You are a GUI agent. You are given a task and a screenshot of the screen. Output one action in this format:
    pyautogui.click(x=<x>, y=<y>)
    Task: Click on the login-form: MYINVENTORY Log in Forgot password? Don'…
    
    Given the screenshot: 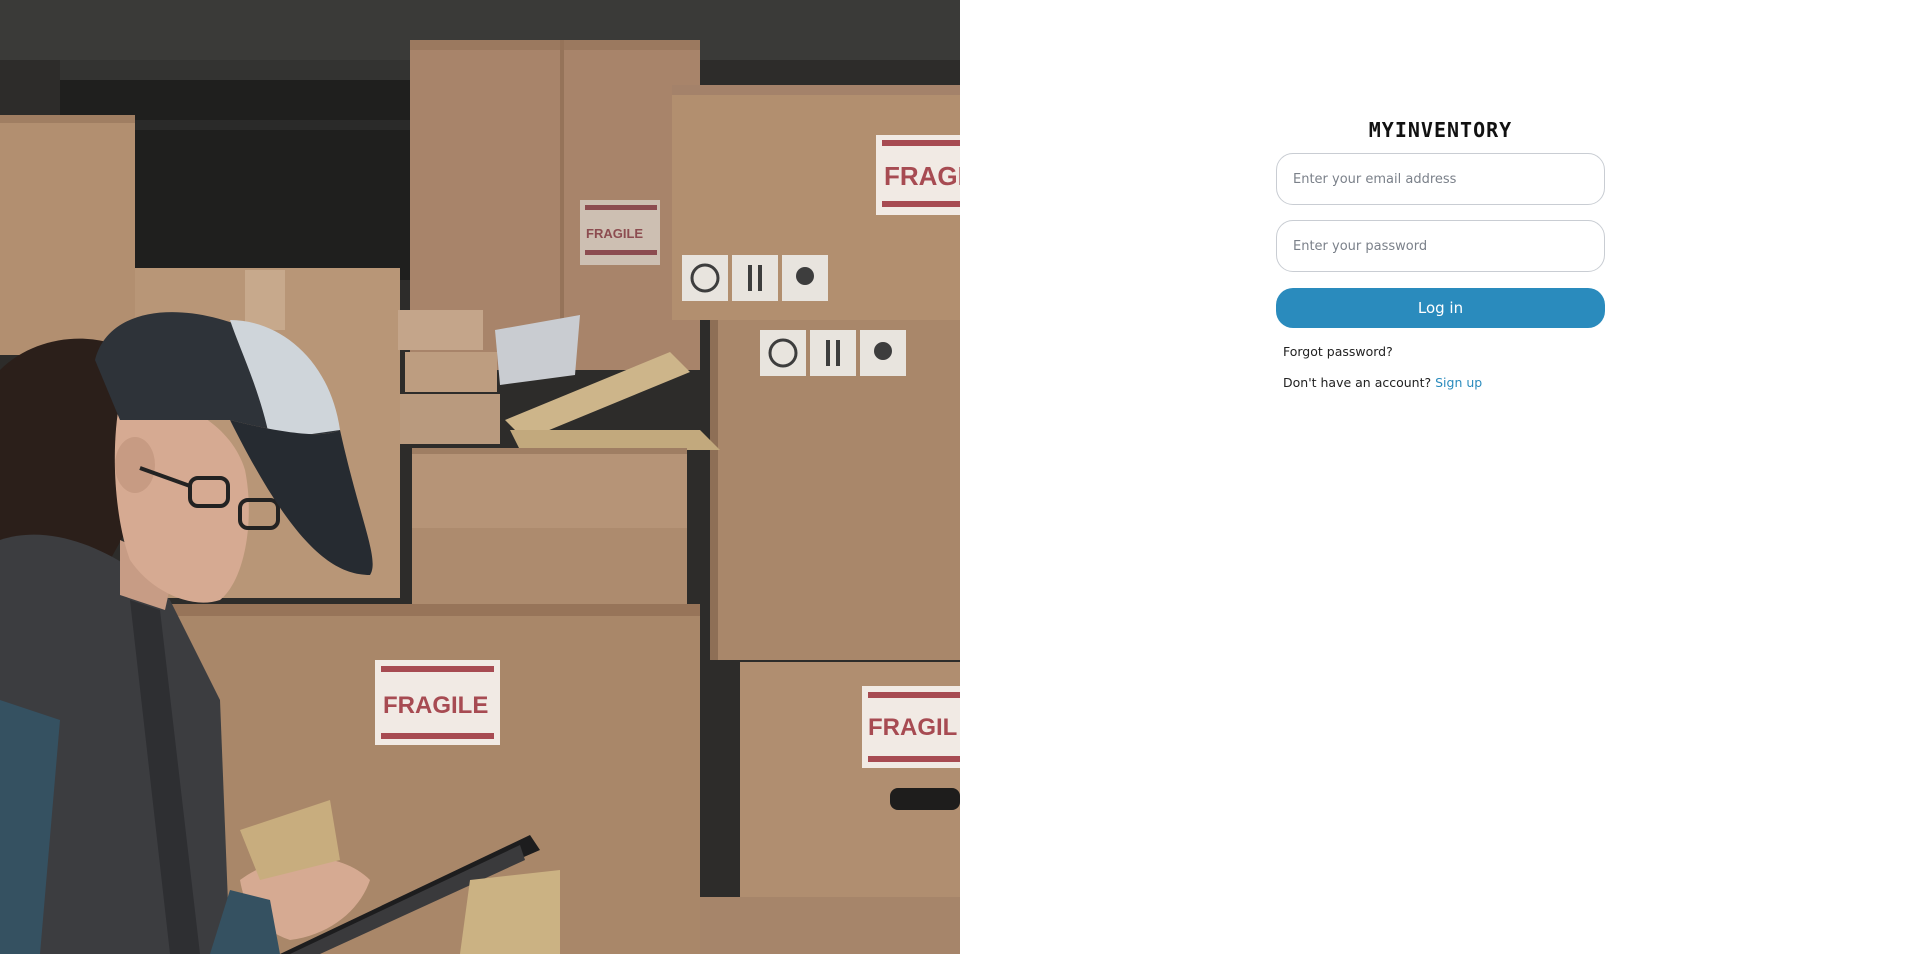 What is the action you would take?
    pyautogui.click(x=1440, y=254)
    